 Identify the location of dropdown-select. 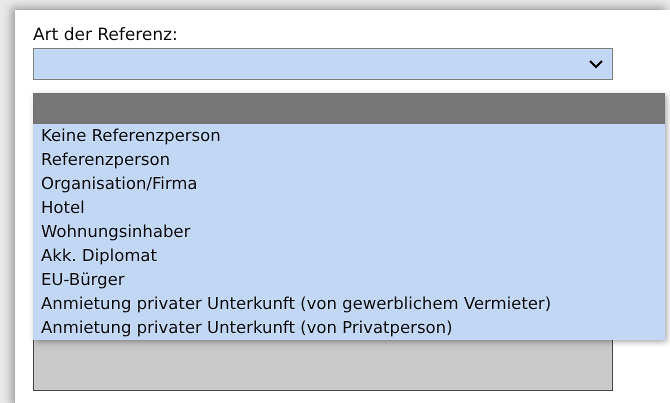
(323, 64).